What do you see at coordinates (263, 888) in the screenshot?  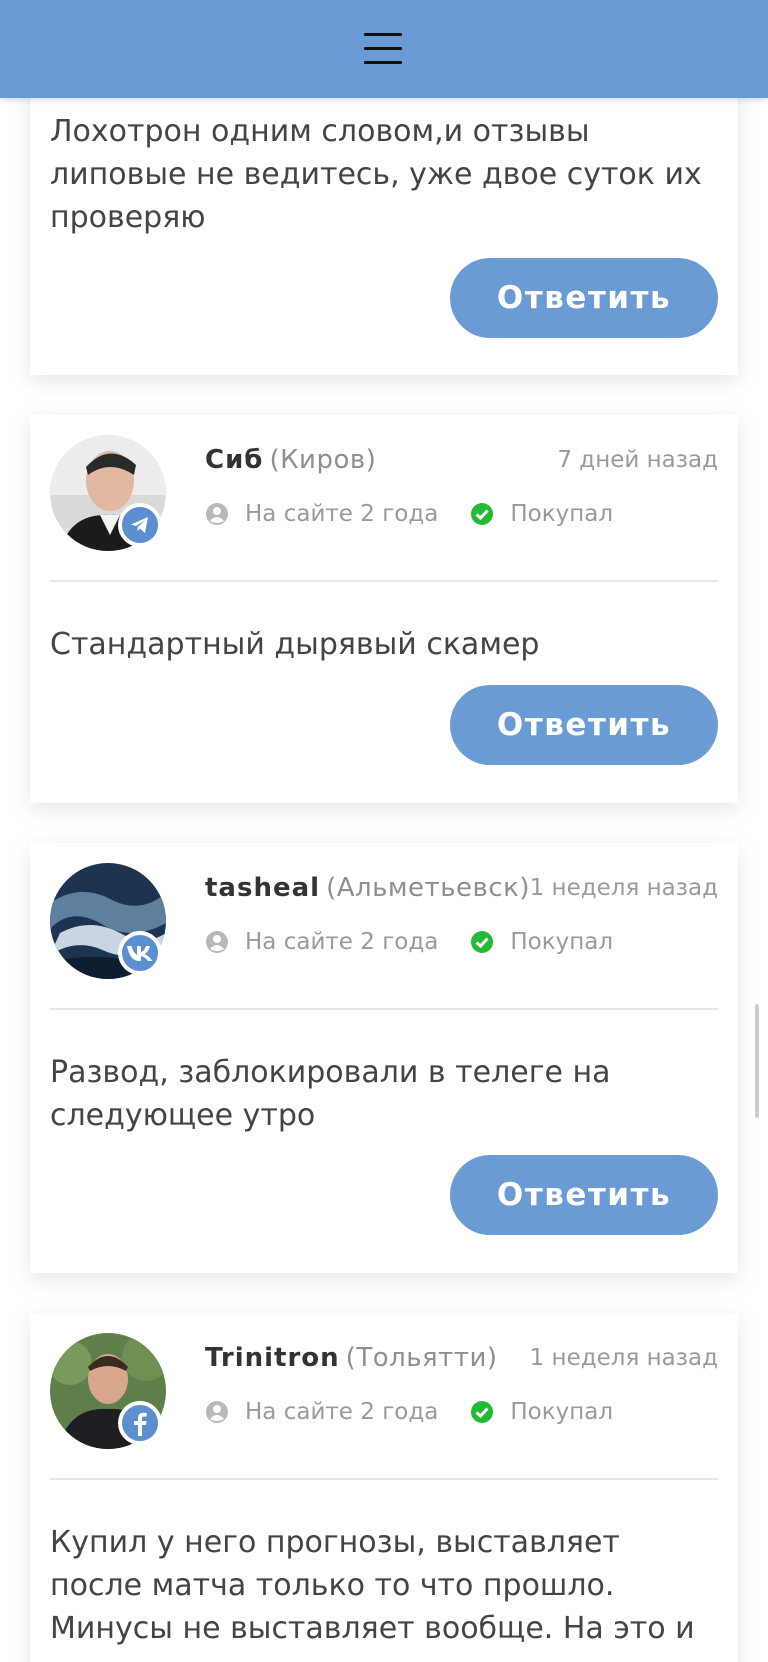 I see `author-name-text: tasheal` at bounding box center [263, 888].